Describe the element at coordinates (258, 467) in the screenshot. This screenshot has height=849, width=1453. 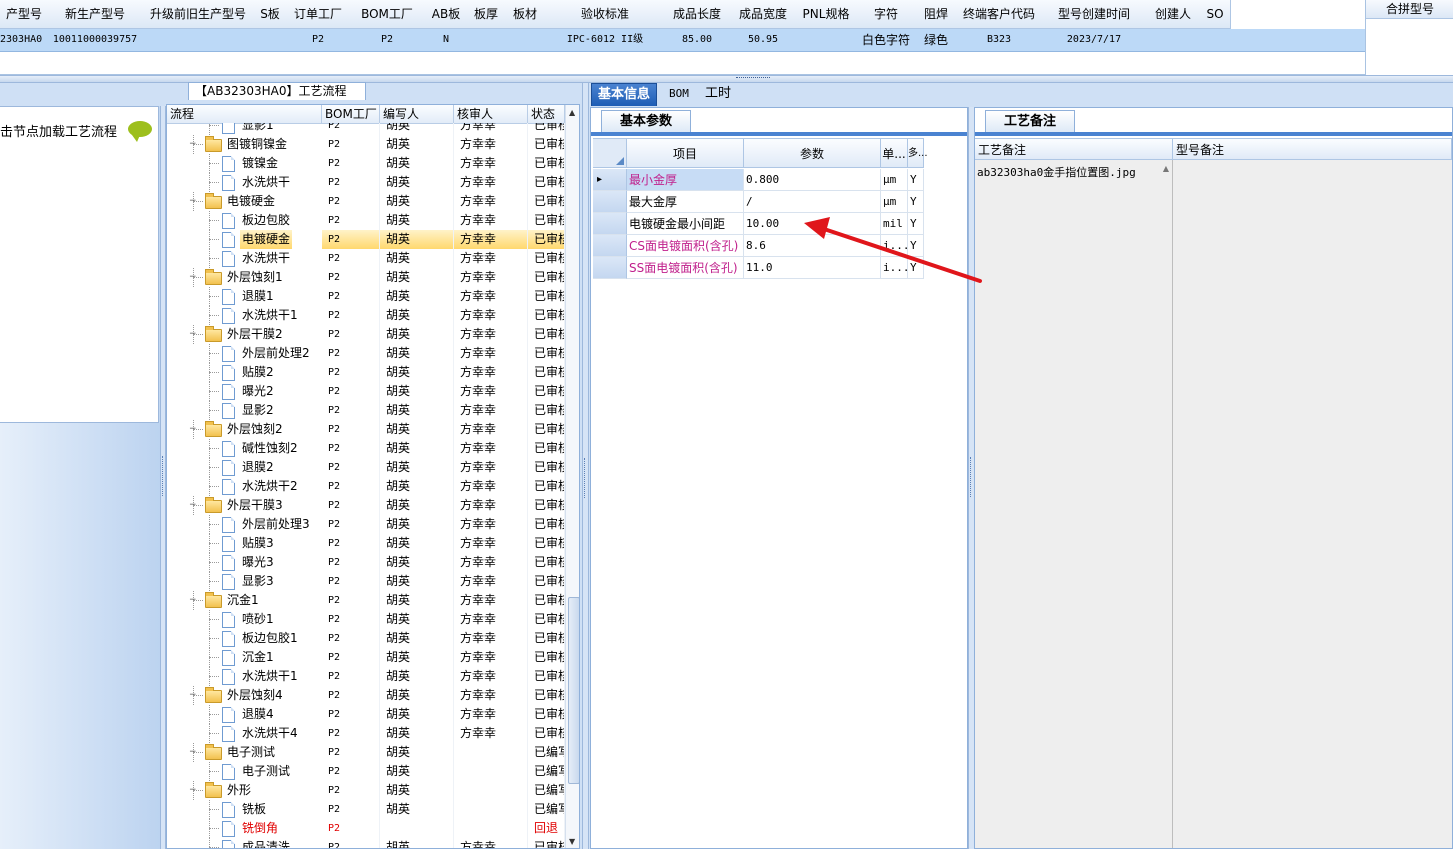
I see `tree-node-label: 退膜2` at that location.